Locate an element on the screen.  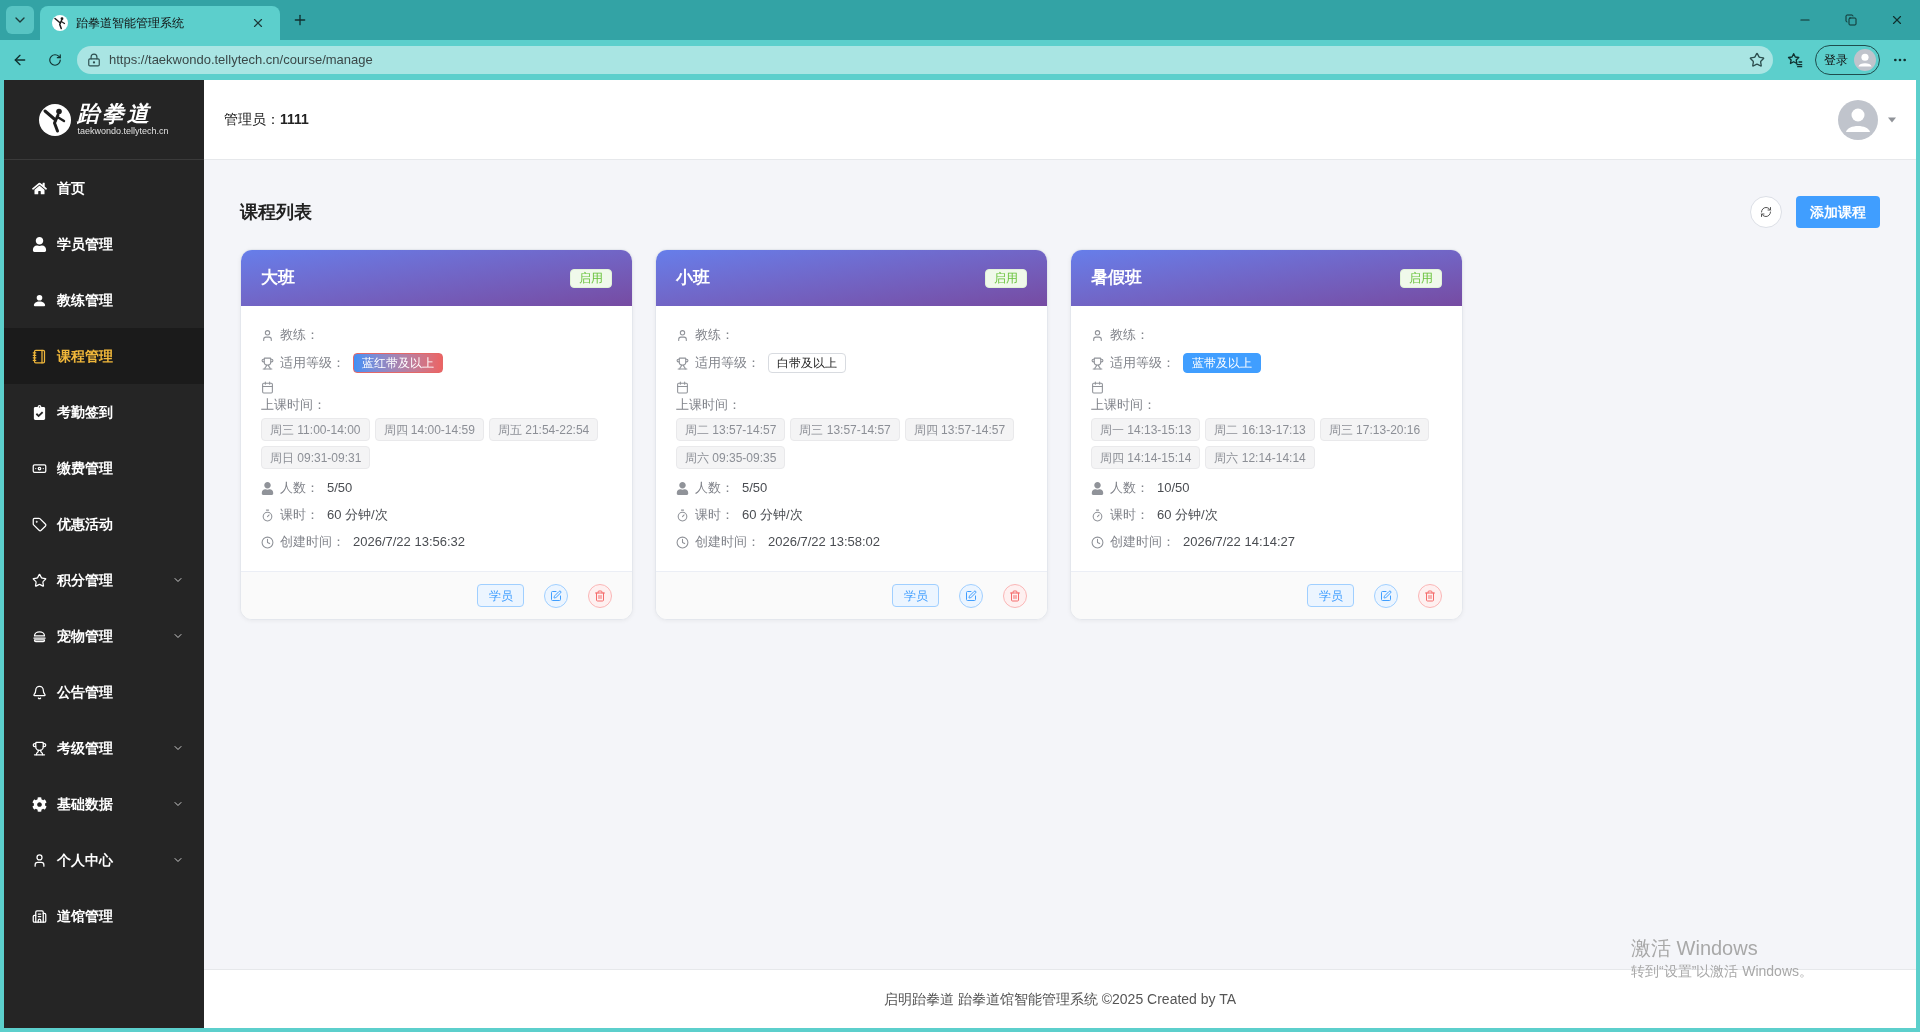
sidebar-item: 考级管理 is located at coordinates (104, 748).